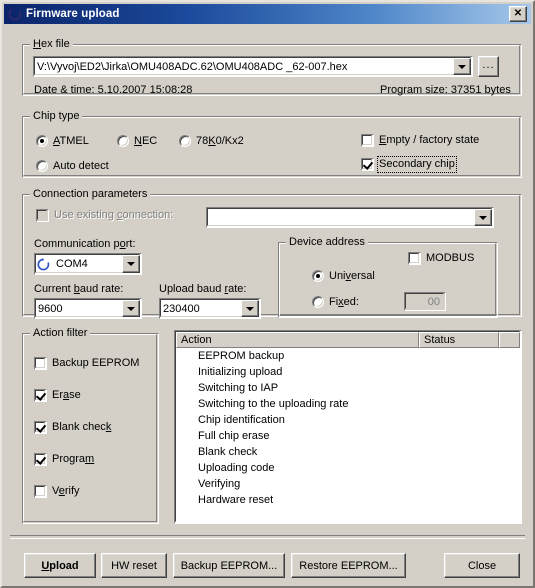 The image size is (535, 588). What do you see at coordinates (73, 14) in the screenshot?
I see `window-title: Firmware upload` at bounding box center [73, 14].